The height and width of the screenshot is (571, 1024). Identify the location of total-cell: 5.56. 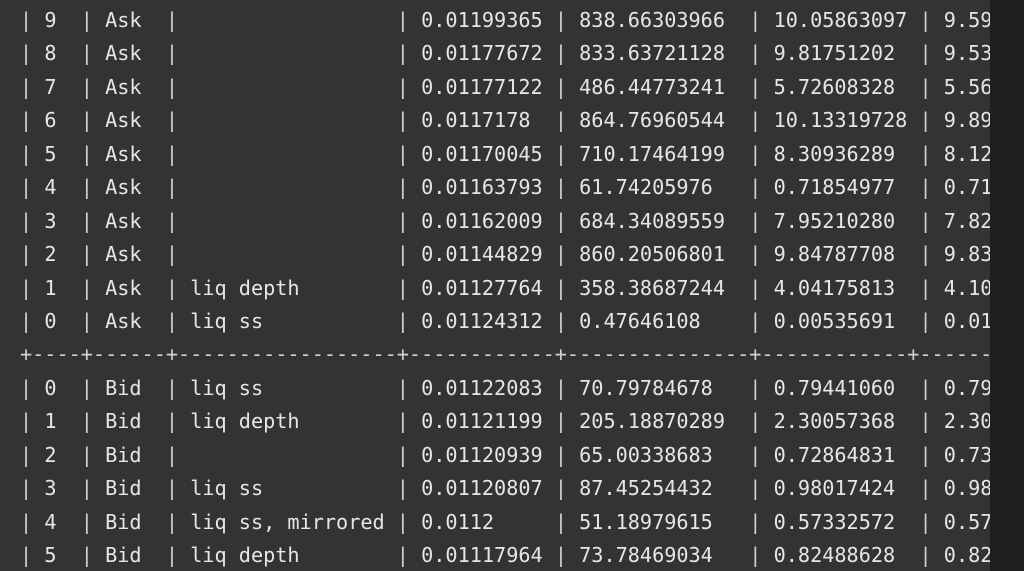
(966, 86).